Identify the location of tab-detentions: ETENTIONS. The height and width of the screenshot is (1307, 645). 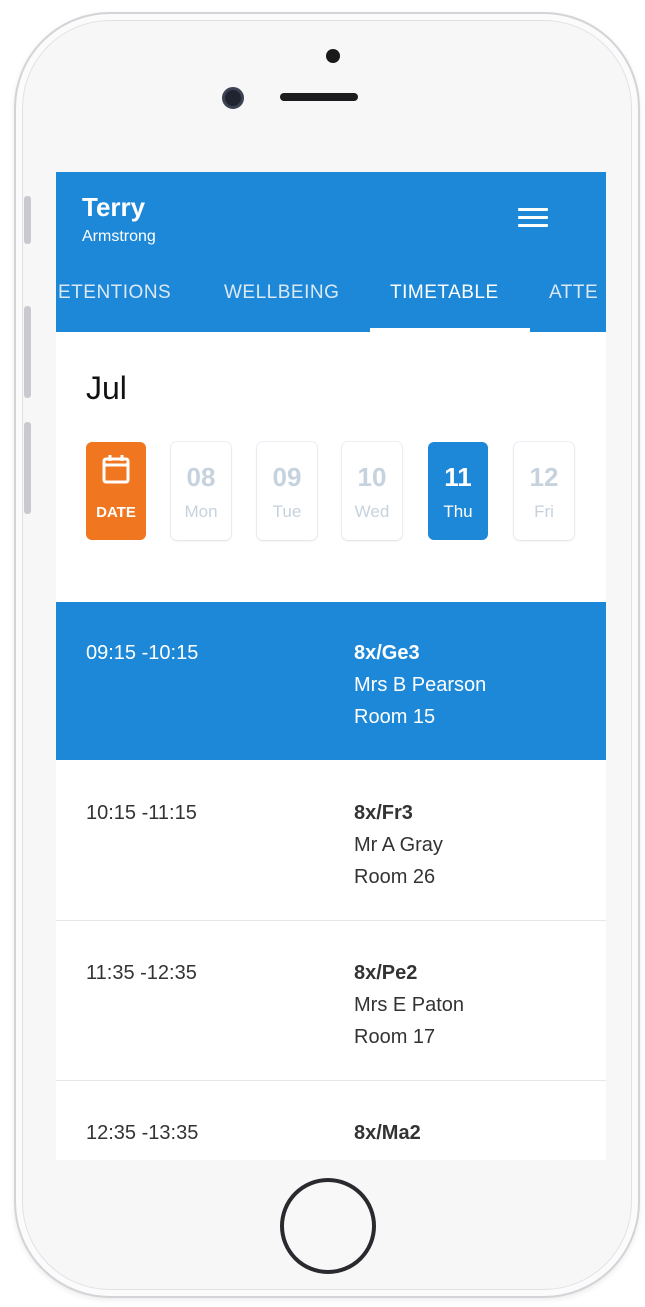
(114, 293).